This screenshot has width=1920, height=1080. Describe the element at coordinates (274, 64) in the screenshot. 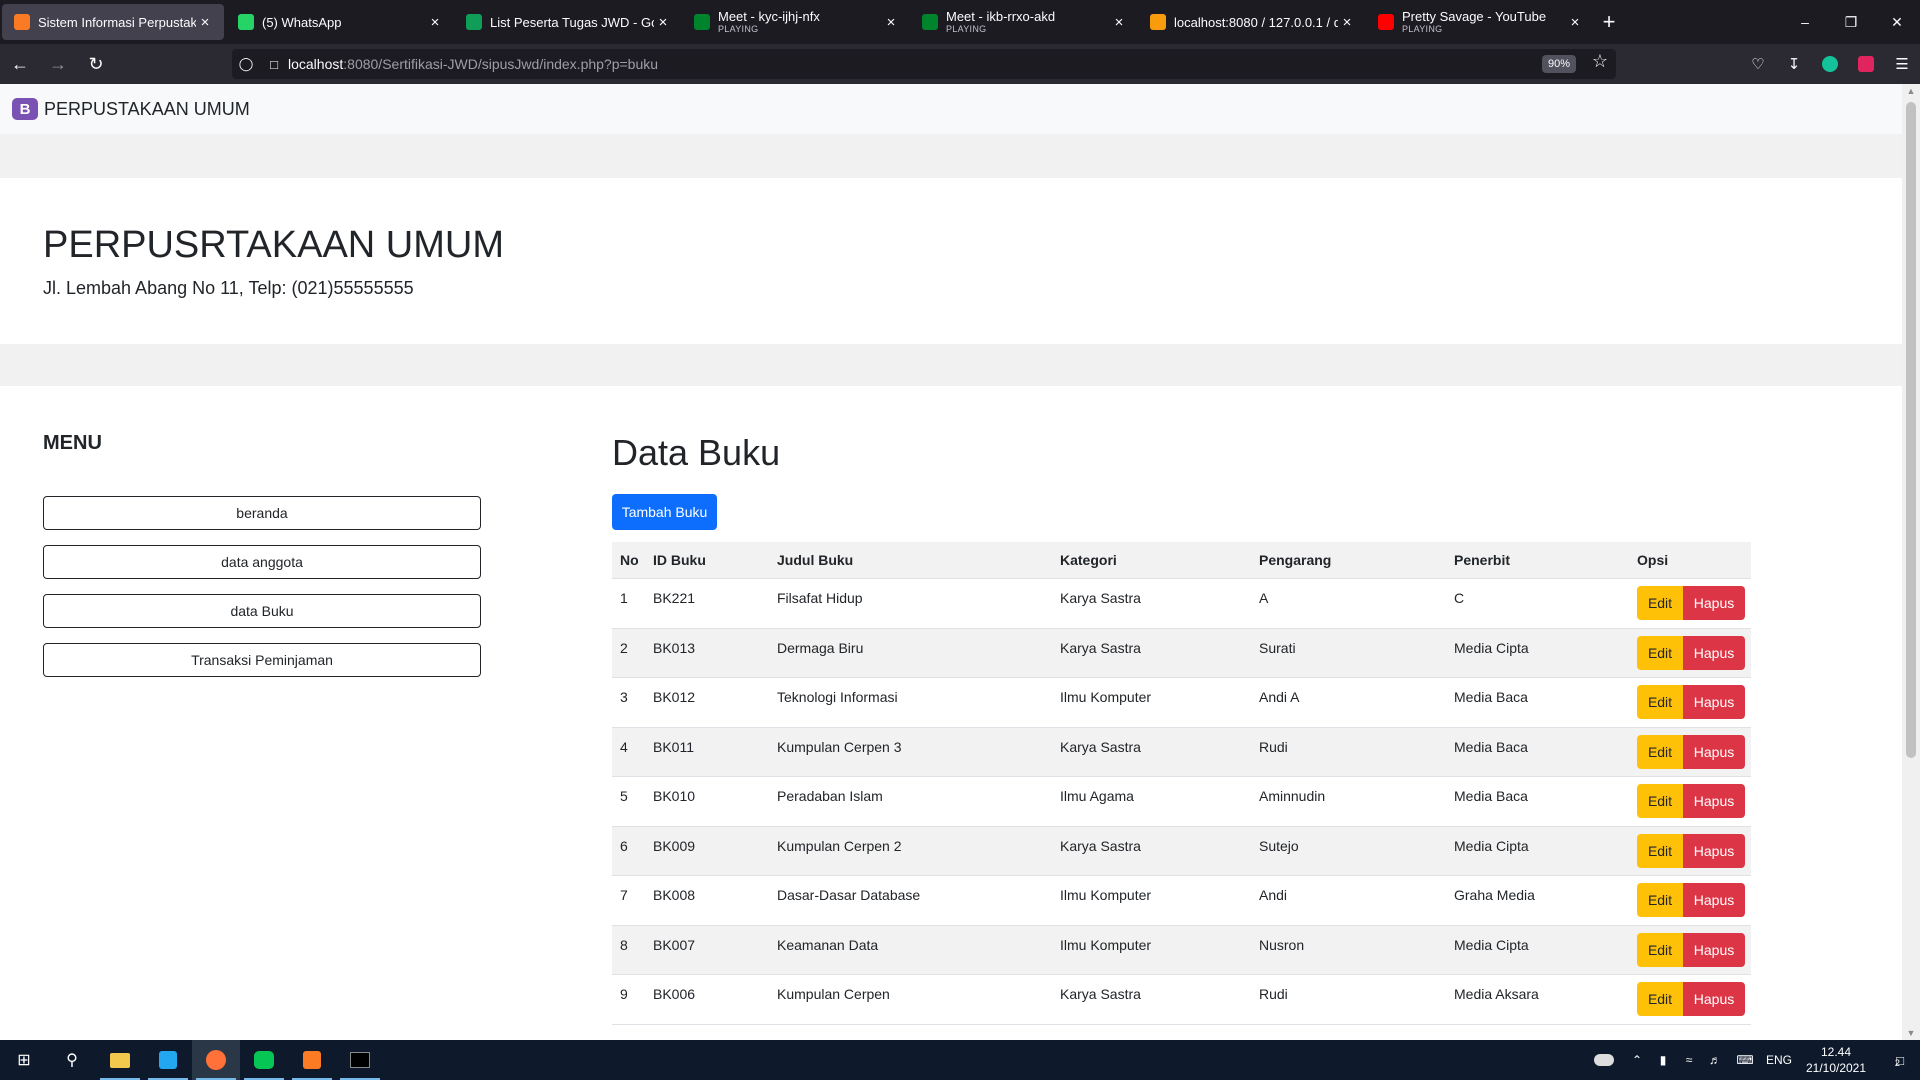

I see `page-icon: □` at that location.